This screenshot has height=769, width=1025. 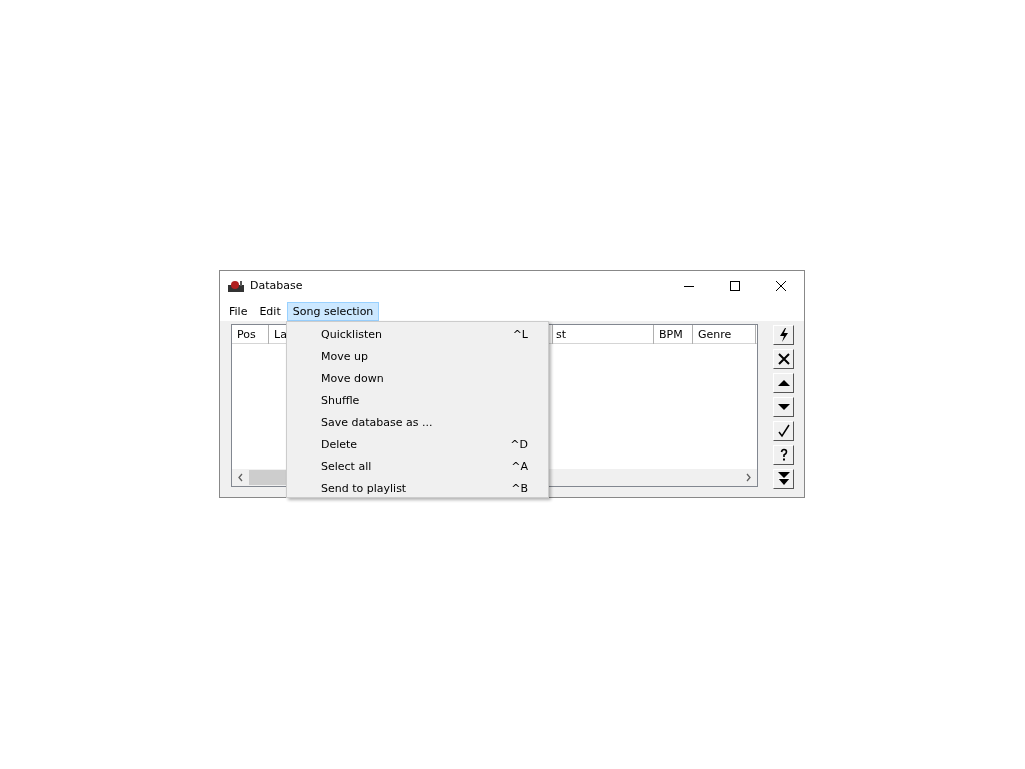 I want to click on minimize-icon, so click(x=689, y=286).